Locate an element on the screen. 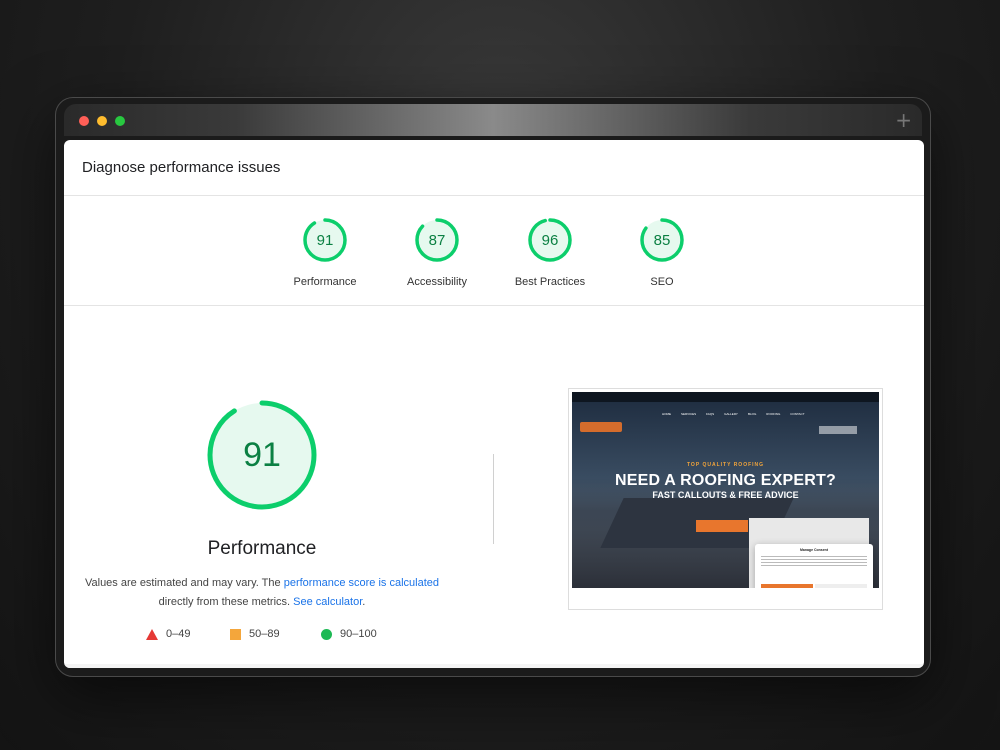  preview-nav-item: FAQS is located at coordinates (710, 414).